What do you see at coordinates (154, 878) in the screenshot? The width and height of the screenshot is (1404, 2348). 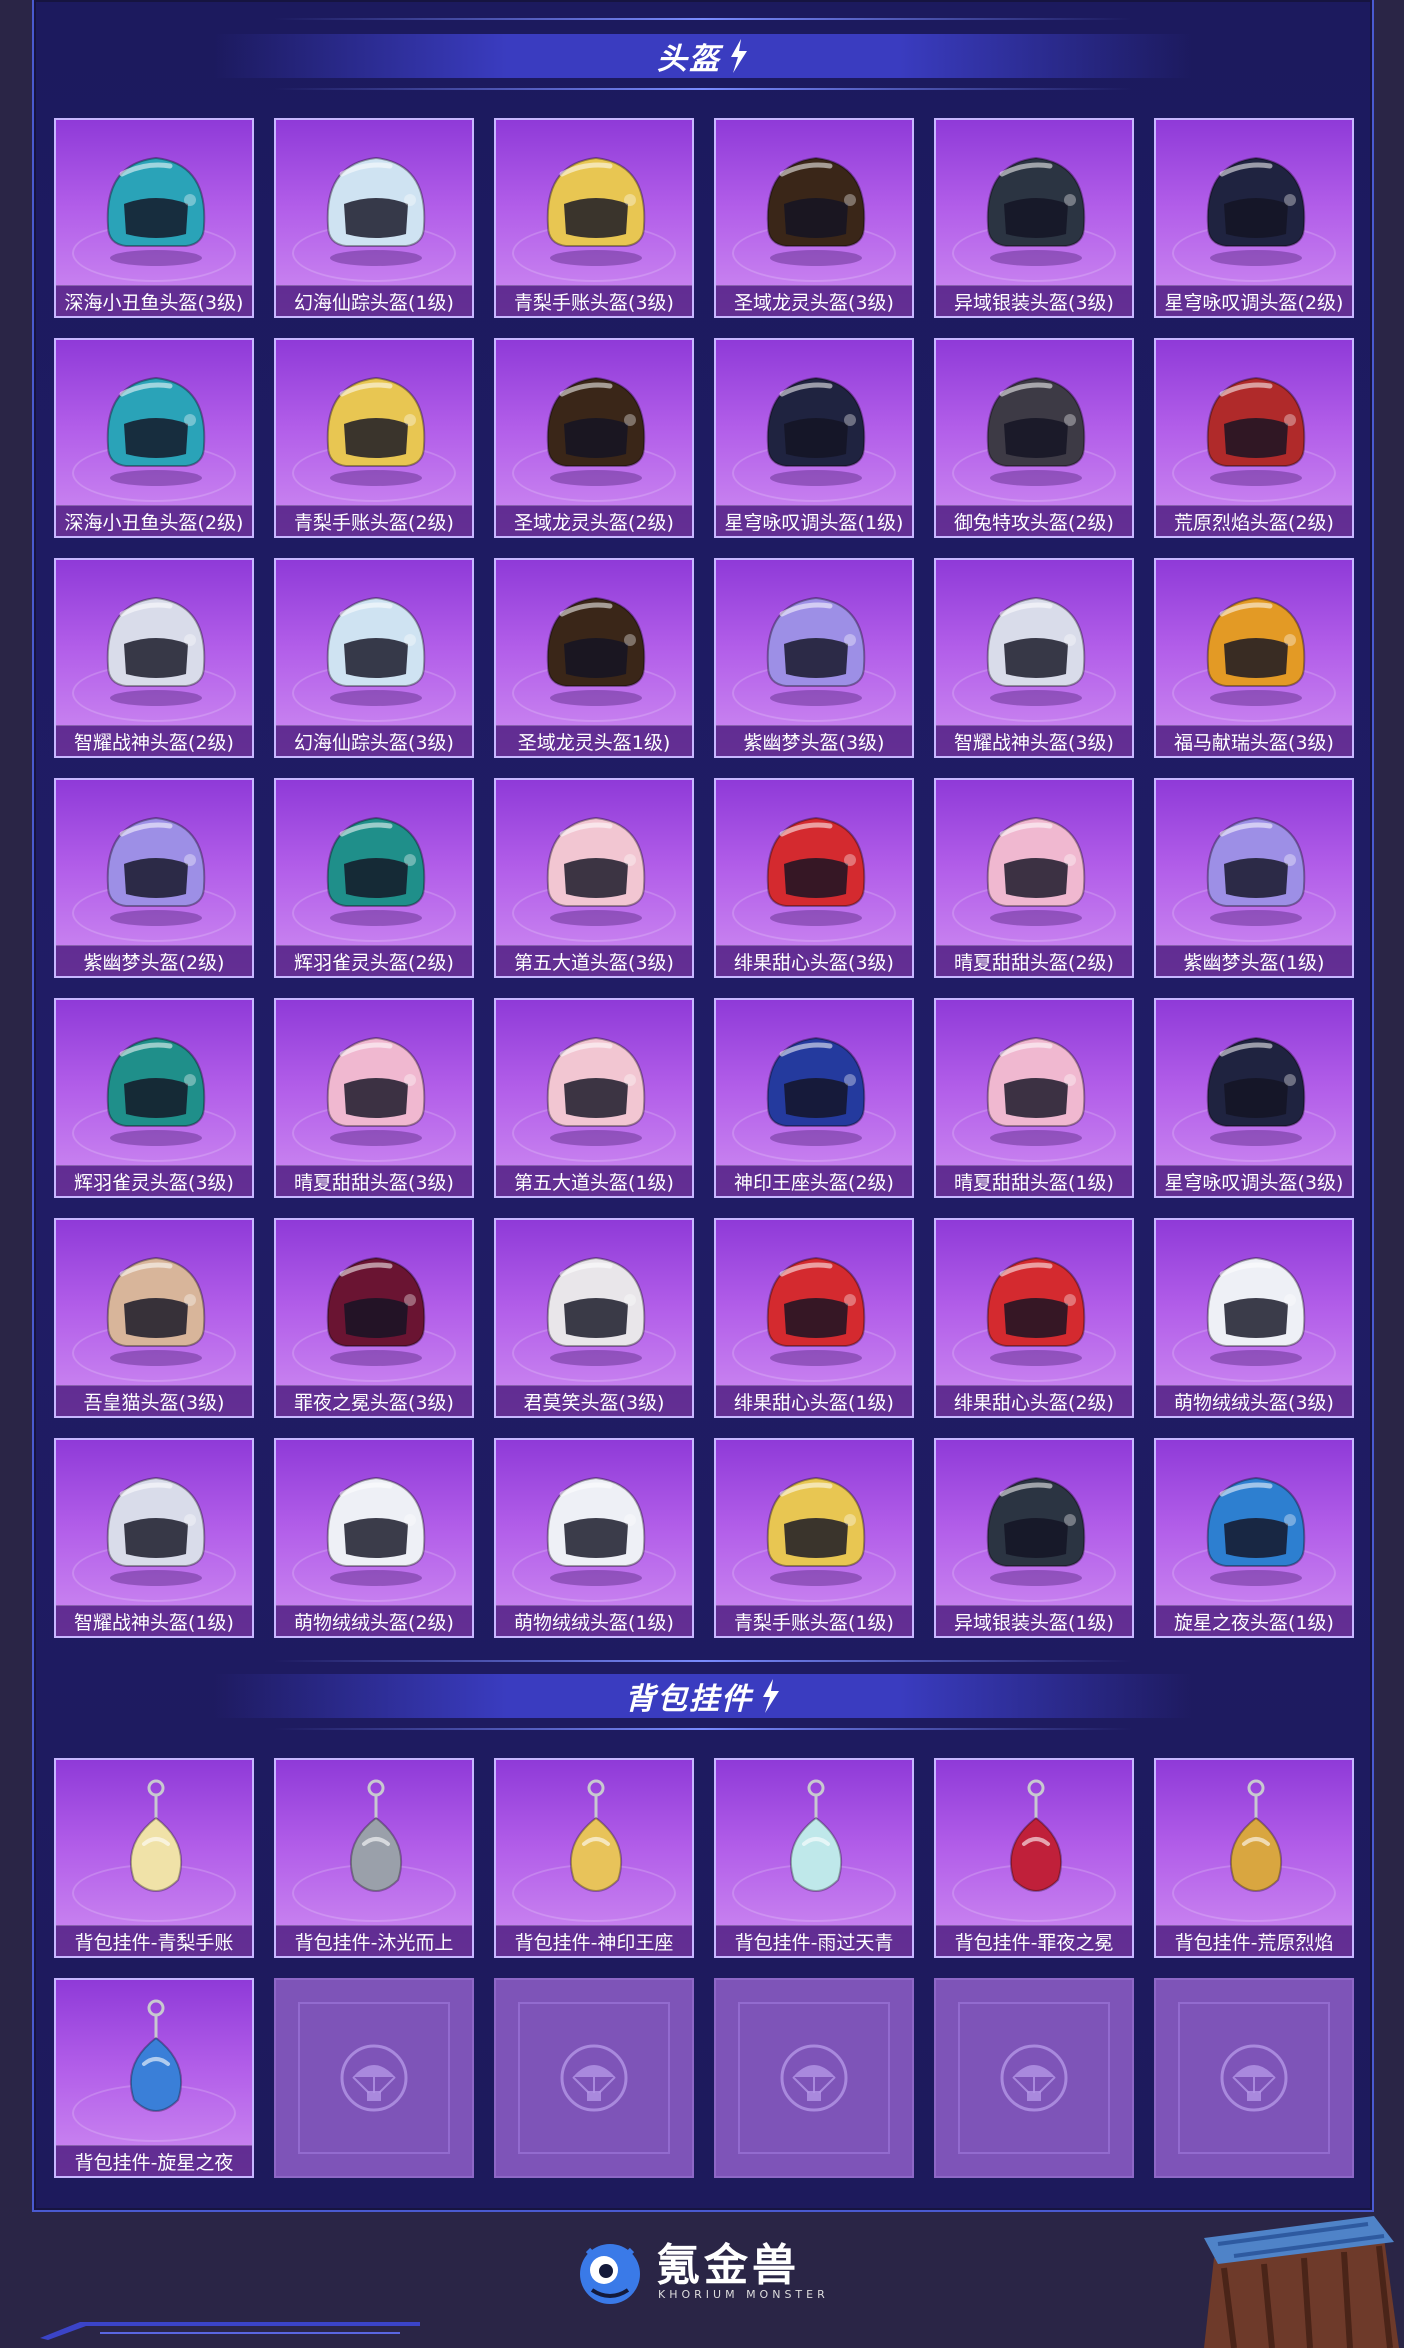 I see `helmet-card: 紫幽梦头盔(2级)` at bounding box center [154, 878].